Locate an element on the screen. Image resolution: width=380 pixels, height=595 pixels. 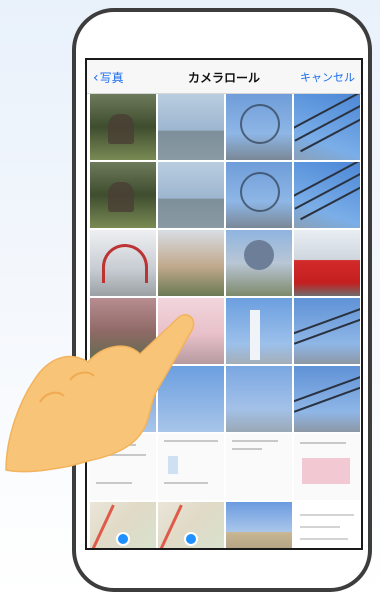
cancel-button: キャンセル is located at coordinates (327, 77).